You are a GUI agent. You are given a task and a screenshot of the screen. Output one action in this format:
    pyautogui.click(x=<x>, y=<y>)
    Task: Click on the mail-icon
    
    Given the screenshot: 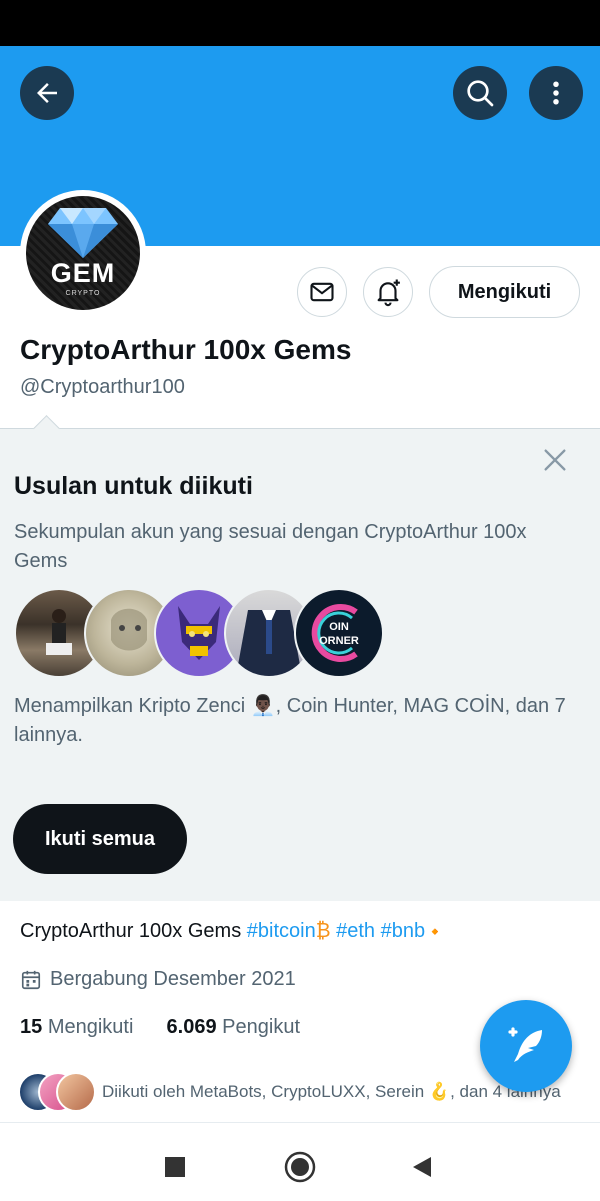 What is the action you would take?
    pyautogui.click(x=322, y=292)
    